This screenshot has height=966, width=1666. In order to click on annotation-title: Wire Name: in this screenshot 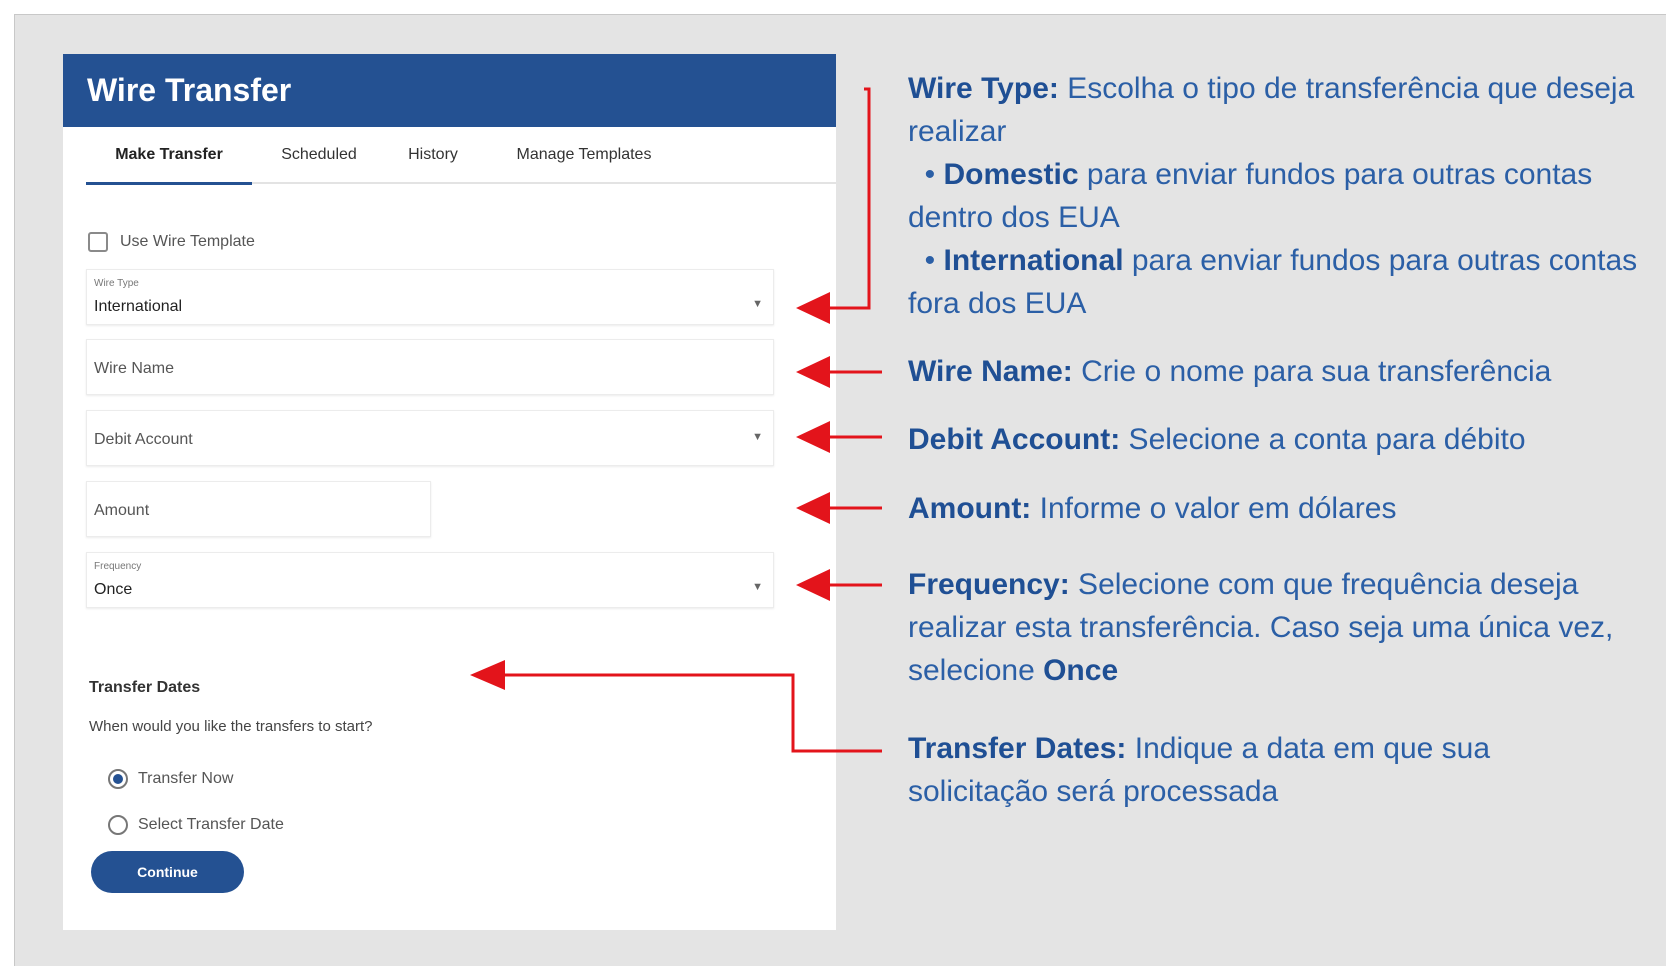, I will do `click(990, 371)`.